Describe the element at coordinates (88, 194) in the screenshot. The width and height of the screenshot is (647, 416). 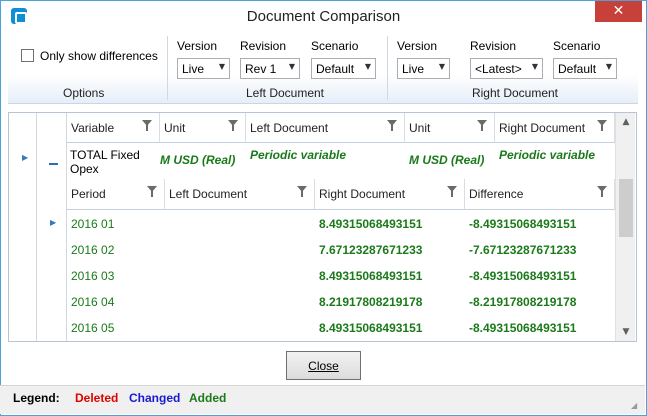
I see `subheader-period-label: Period` at that location.